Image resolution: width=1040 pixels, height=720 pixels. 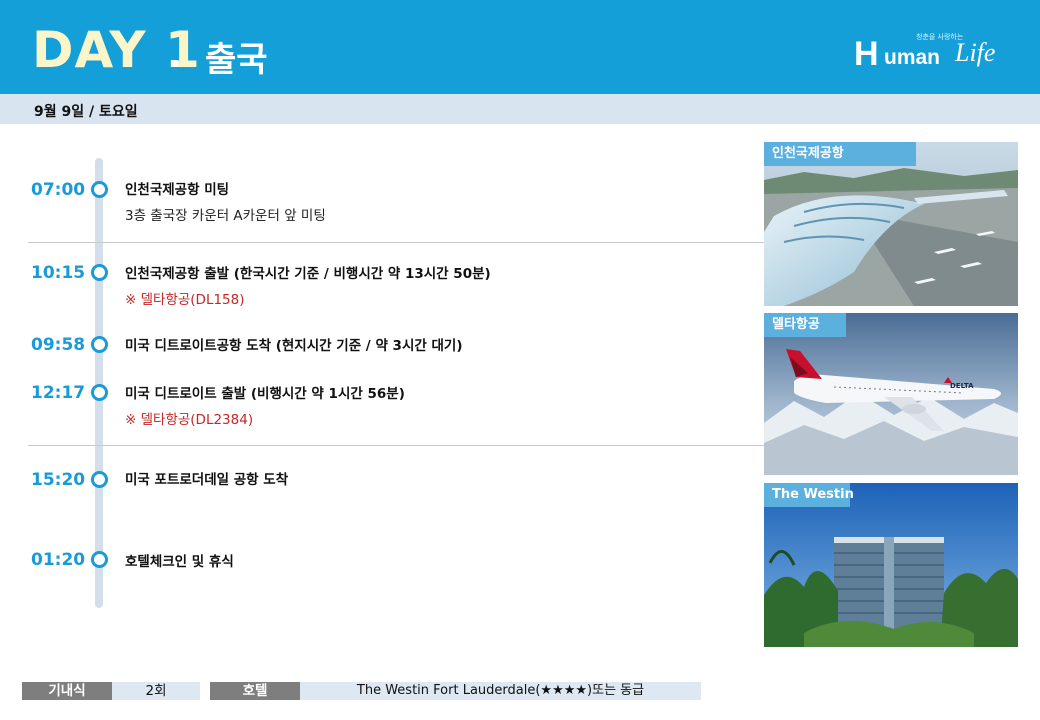 I want to click on meal-label: 기내식, so click(x=67, y=691).